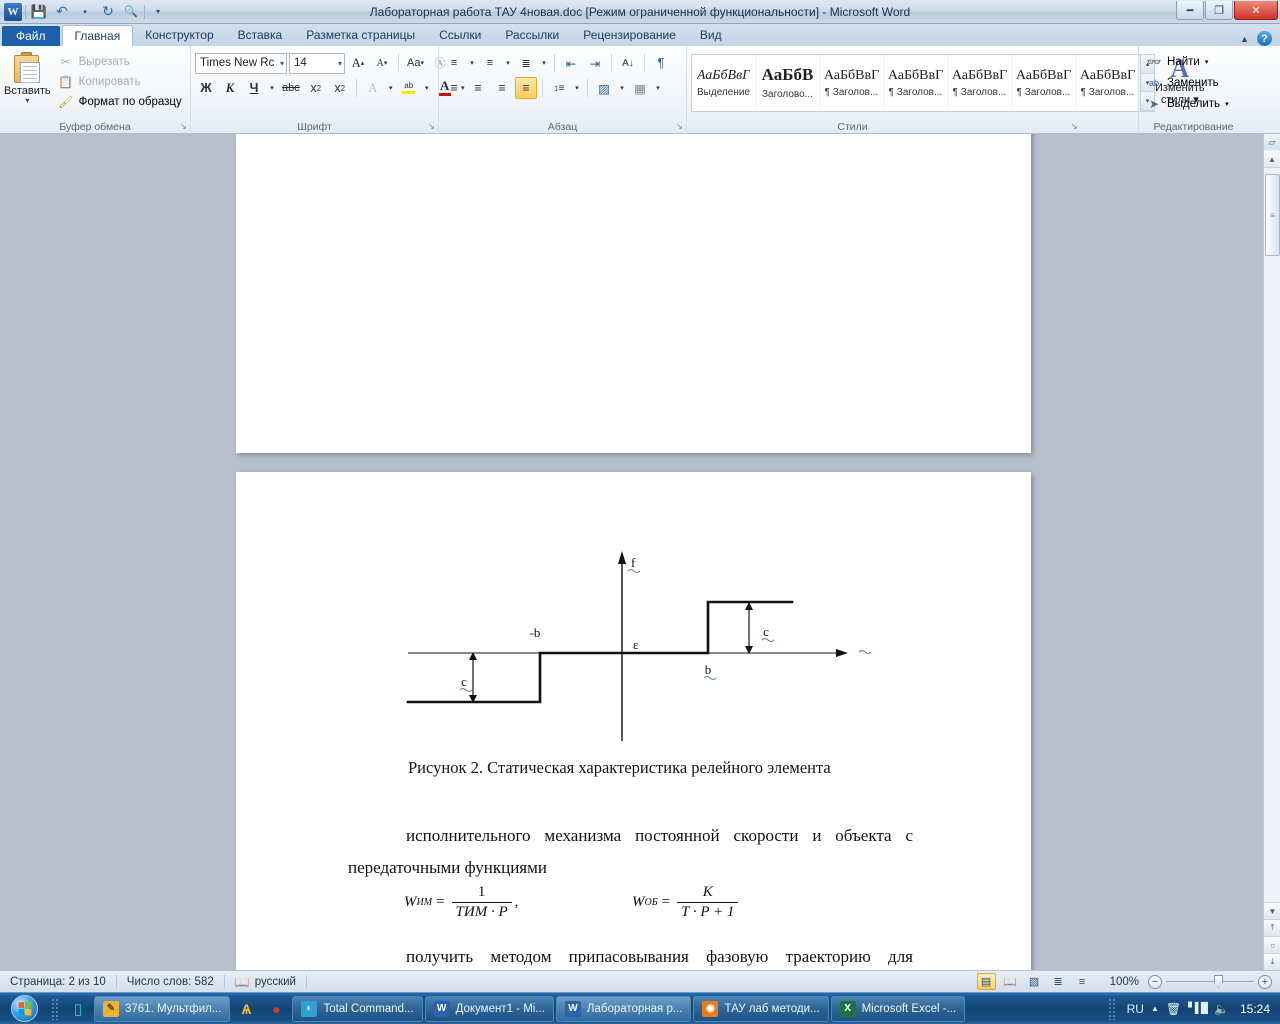 The height and width of the screenshot is (1024, 1280). What do you see at coordinates (291, 88) in the screenshot?
I see `strikethrough-button: abc` at bounding box center [291, 88].